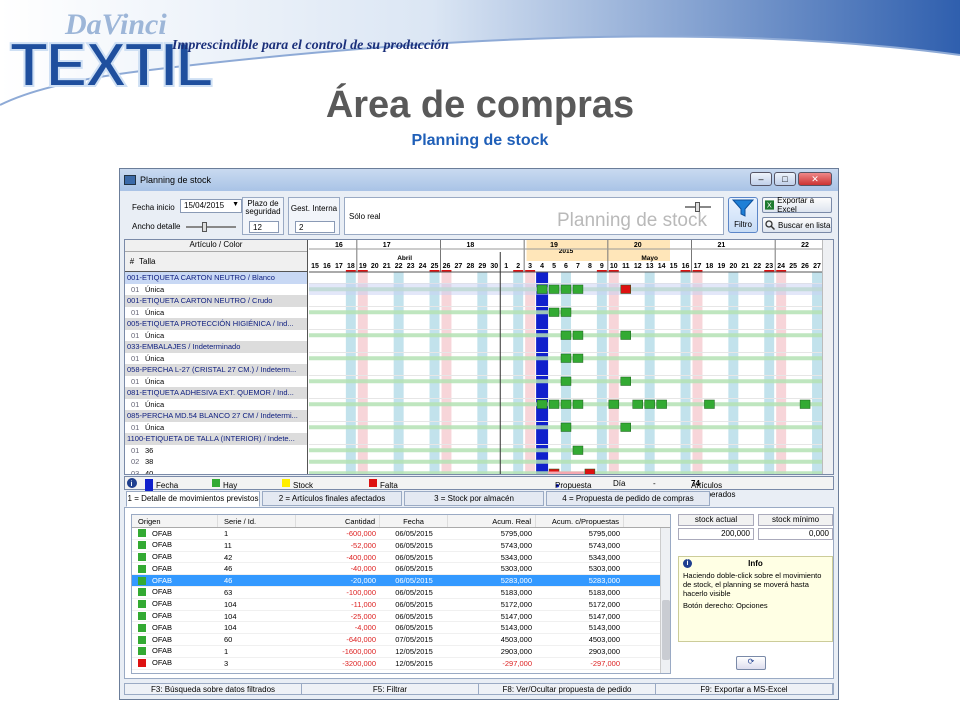 Image resolution: width=960 pixels, height=720 pixels. What do you see at coordinates (132, 484) in the screenshot?
I see `info-icon: i` at bounding box center [132, 484].